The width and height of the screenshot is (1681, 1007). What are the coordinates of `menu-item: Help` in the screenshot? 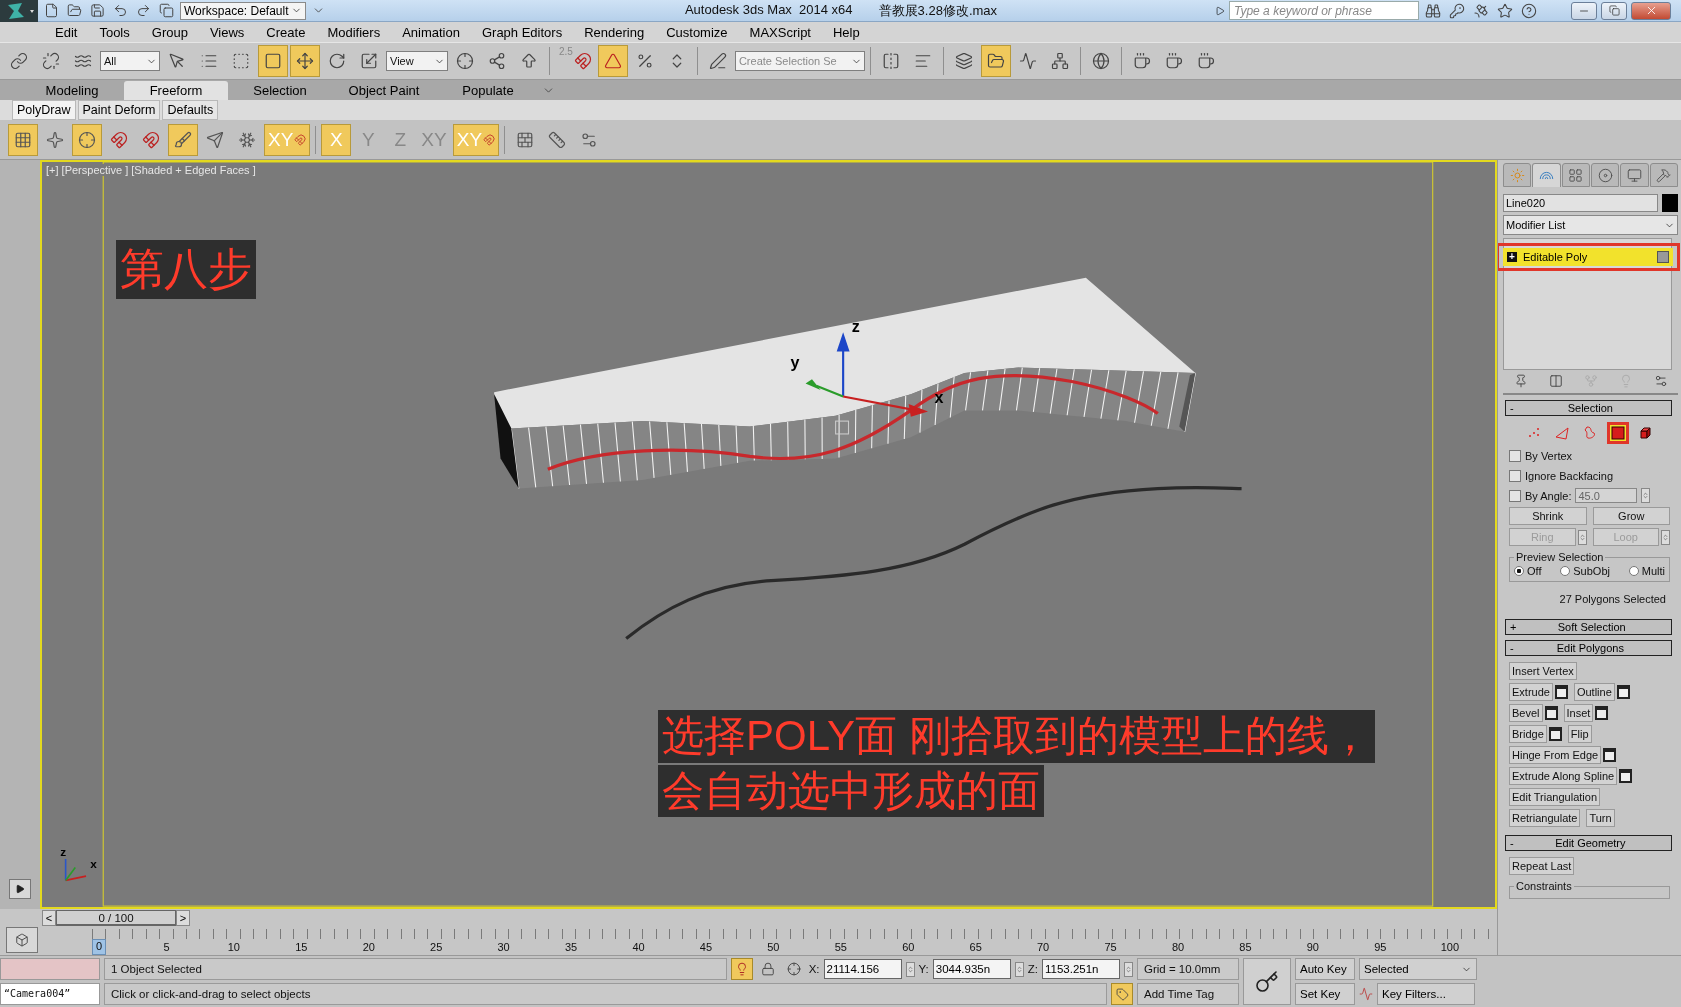 It's located at (846, 32).